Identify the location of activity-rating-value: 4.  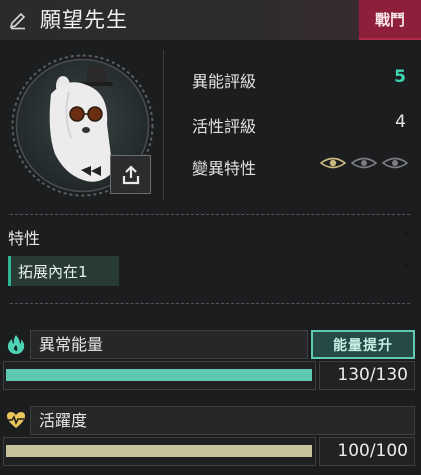
(400, 122).